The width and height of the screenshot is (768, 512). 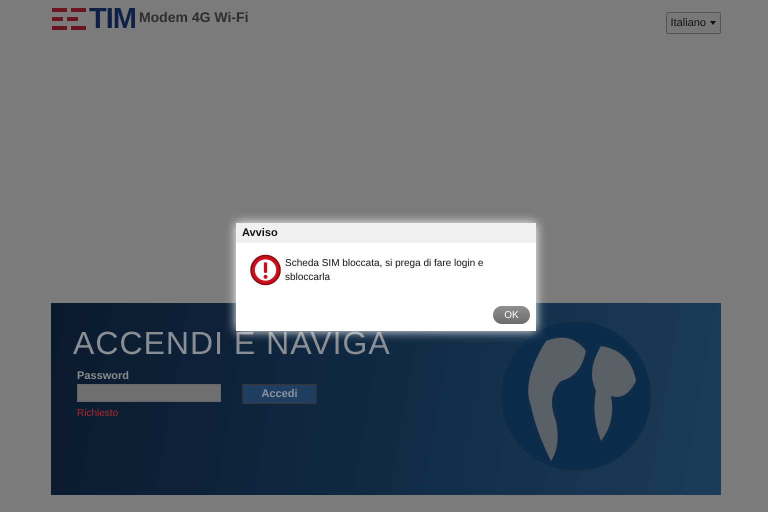 What do you see at coordinates (112, 19) in the screenshot?
I see `logo-text: TIM` at bounding box center [112, 19].